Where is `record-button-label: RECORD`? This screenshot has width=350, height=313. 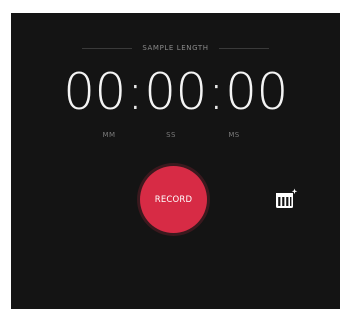 record-button-label: RECORD is located at coordinates (173, 199).